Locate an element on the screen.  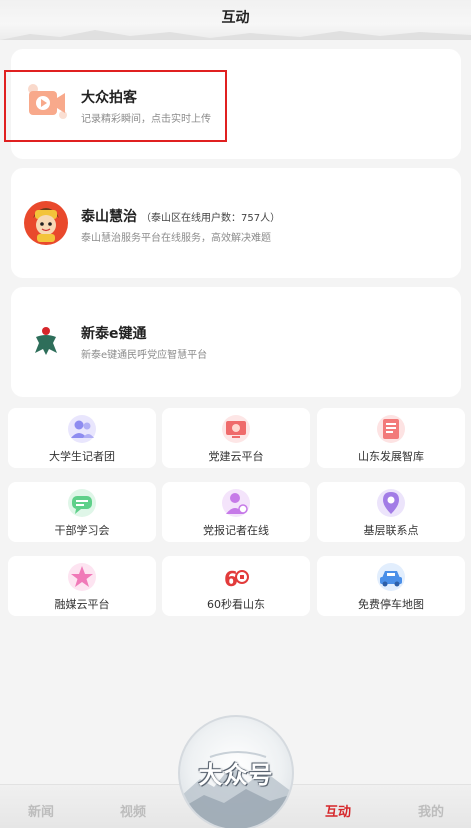
tile-label: 党报记者在线 is located at coordinates (236, 530).